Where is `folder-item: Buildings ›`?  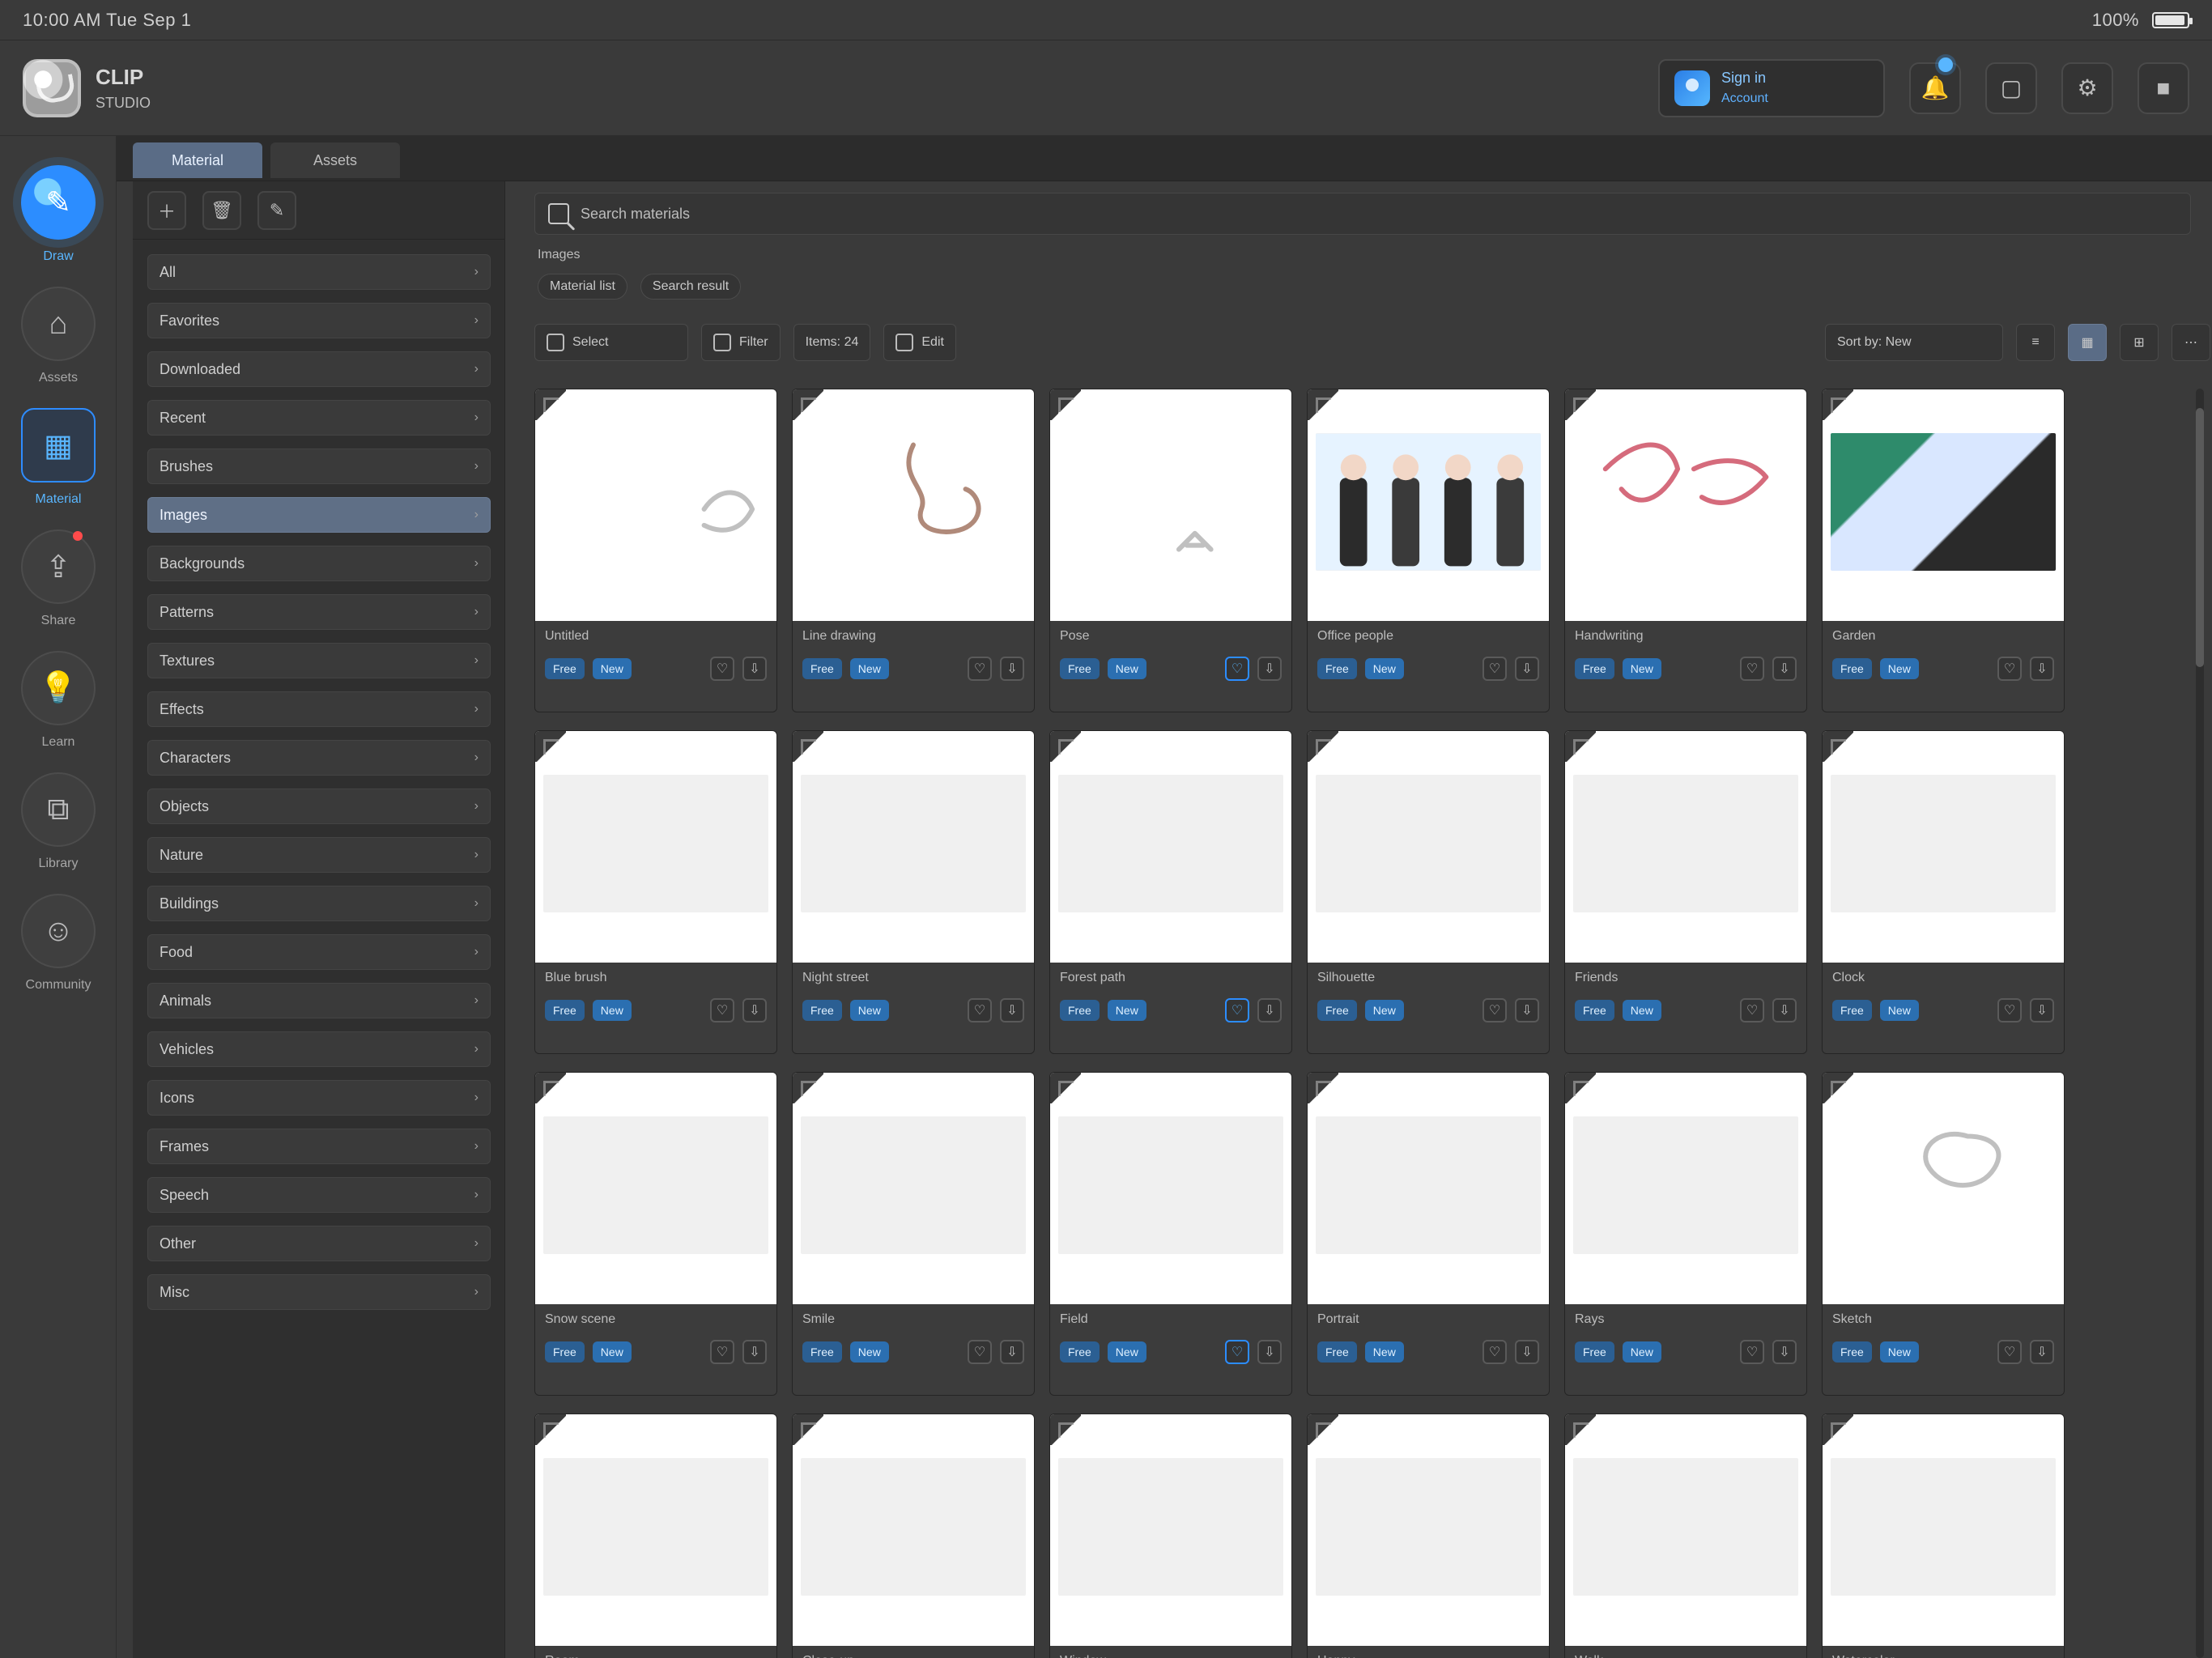
folder-item: Buildings › is located at coordinates (319, 903).